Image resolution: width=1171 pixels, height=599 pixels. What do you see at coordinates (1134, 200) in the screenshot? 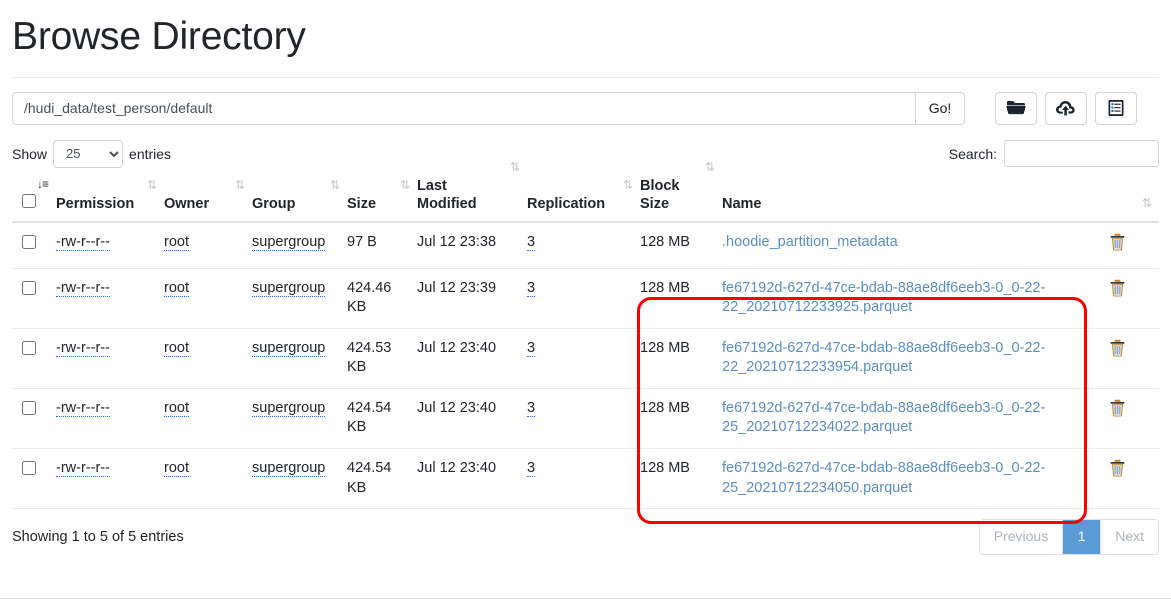
I see `column-header-actions: ⇅` at bounding box center [1134, 200].